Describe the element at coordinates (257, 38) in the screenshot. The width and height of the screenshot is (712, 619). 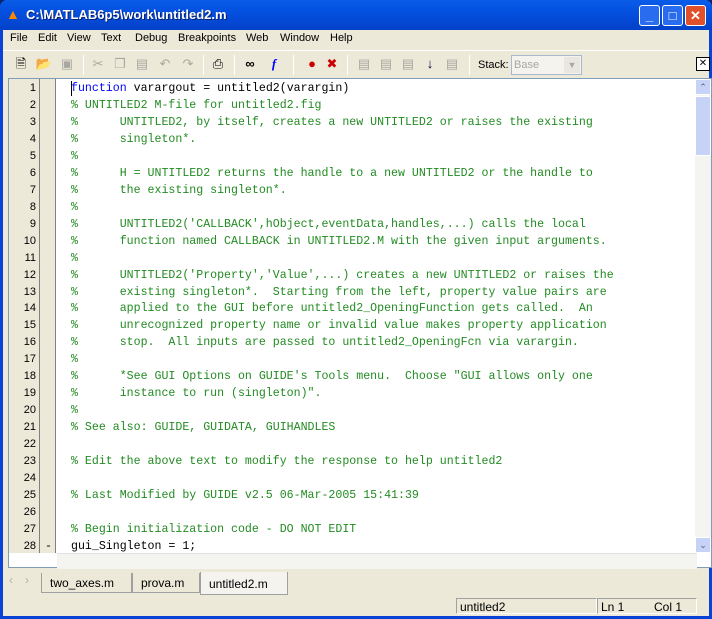
I see `menu-web: Web` at that location.